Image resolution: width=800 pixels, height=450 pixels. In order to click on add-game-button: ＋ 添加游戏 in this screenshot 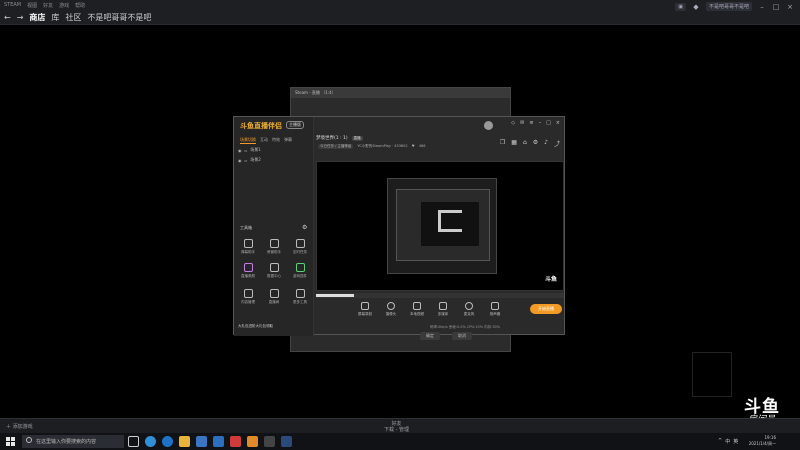, I will do `click(19, 426)`.